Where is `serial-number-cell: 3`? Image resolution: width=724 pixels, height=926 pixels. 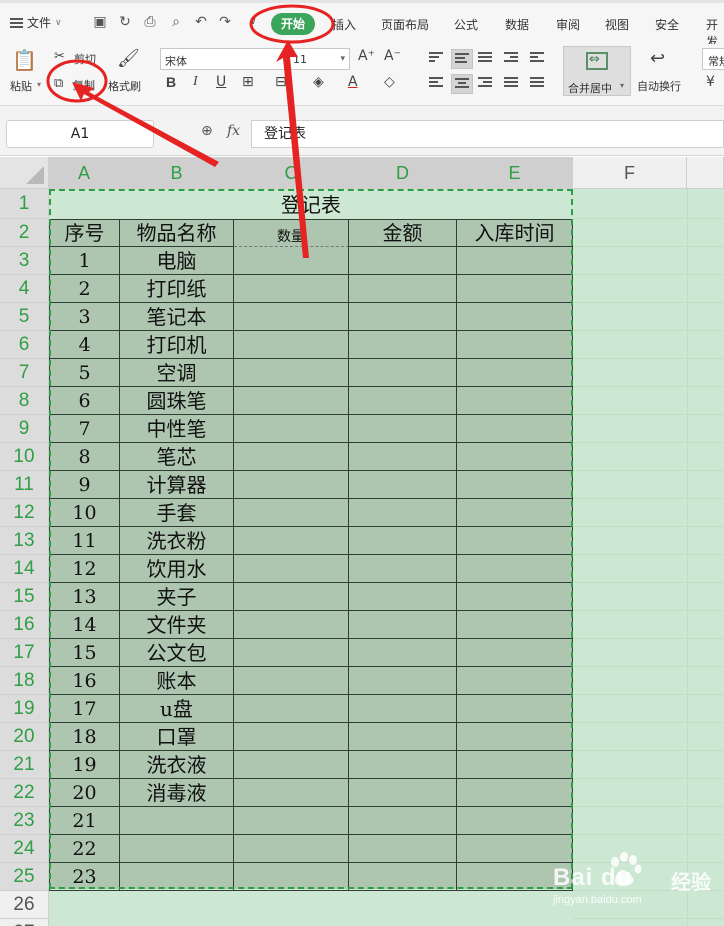 serial-number-cell: 3 is located at coordinates (84, 317).